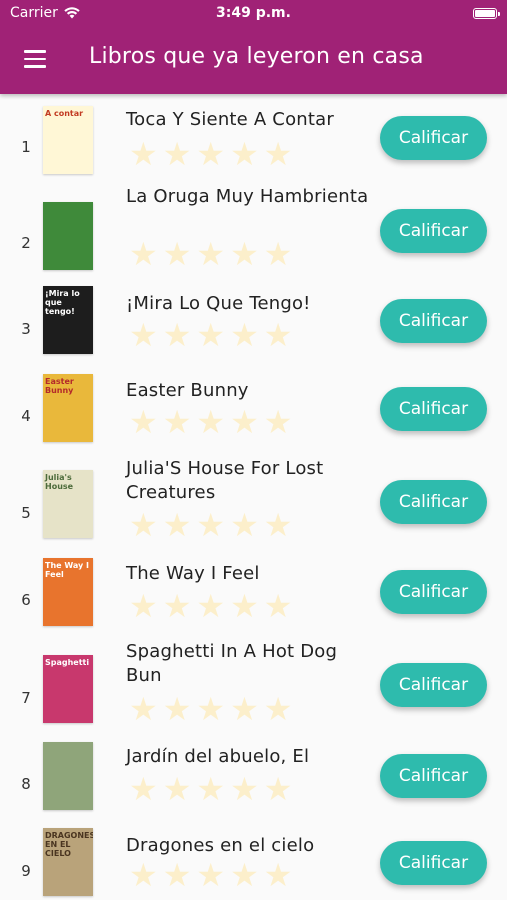 This screenshot has width=507, height=900. What do you see at coordinates (69, 844) in the screenshot?
I see `cover-text: DRAGONES EN EL CIELO` at bounding box center [69, 844].